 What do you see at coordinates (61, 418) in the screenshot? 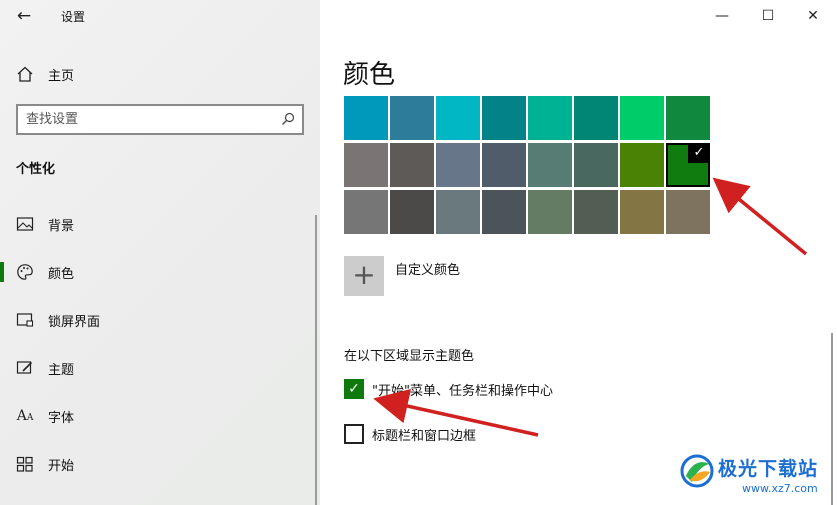
I see `sidebar-item-label: 字体` at bounding box center [61, 418].